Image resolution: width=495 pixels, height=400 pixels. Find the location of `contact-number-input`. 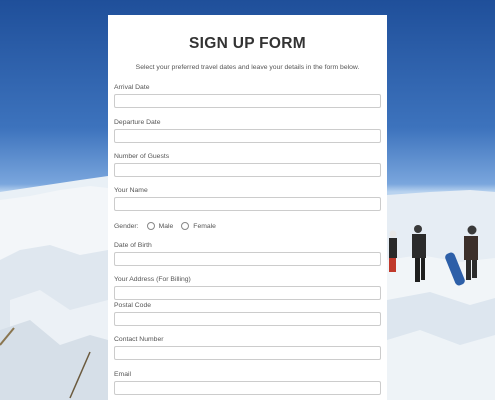

contact-number-input is located at coordinates (247, 353).